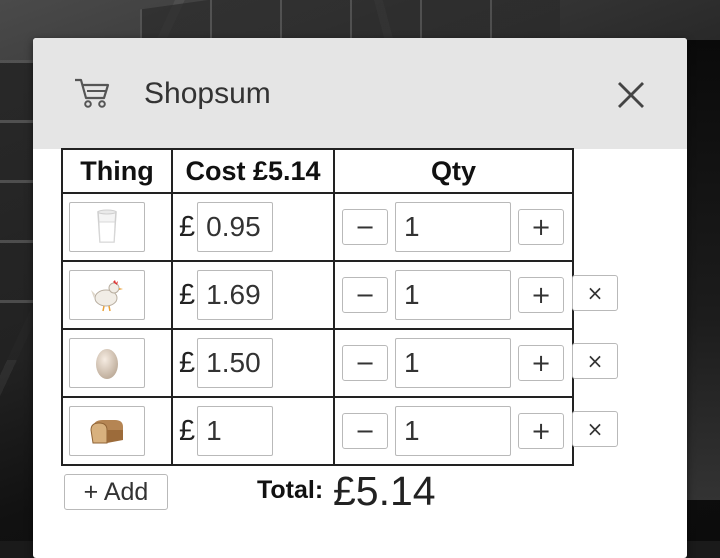 The height and width of the screenshot is (558, 720). I want to click on building-column, so click(17, 210).